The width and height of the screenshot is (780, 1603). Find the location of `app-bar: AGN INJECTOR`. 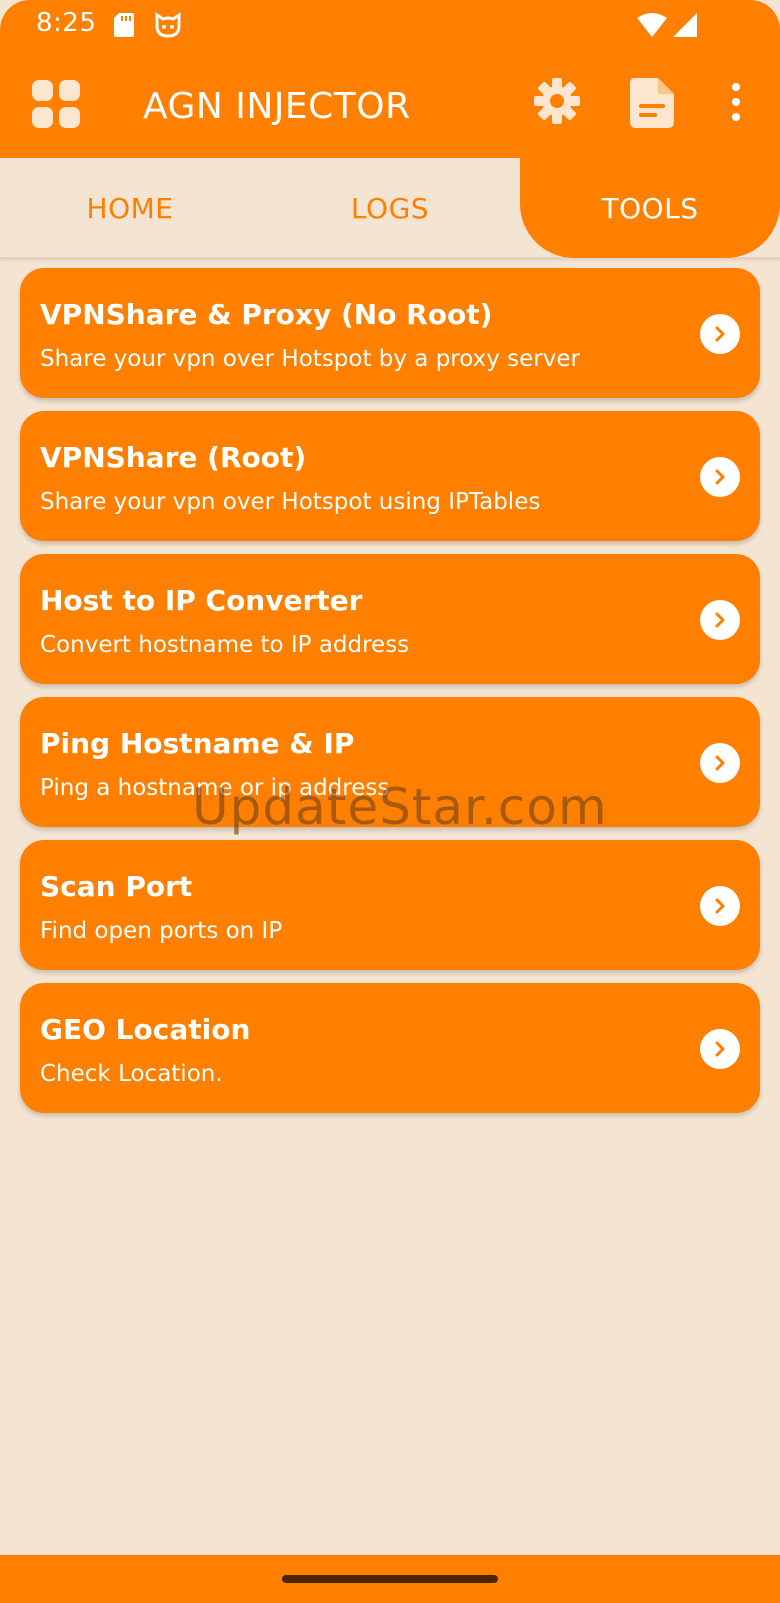

app-bar: AGN INJECTOR is located at coordinates (390, 105).